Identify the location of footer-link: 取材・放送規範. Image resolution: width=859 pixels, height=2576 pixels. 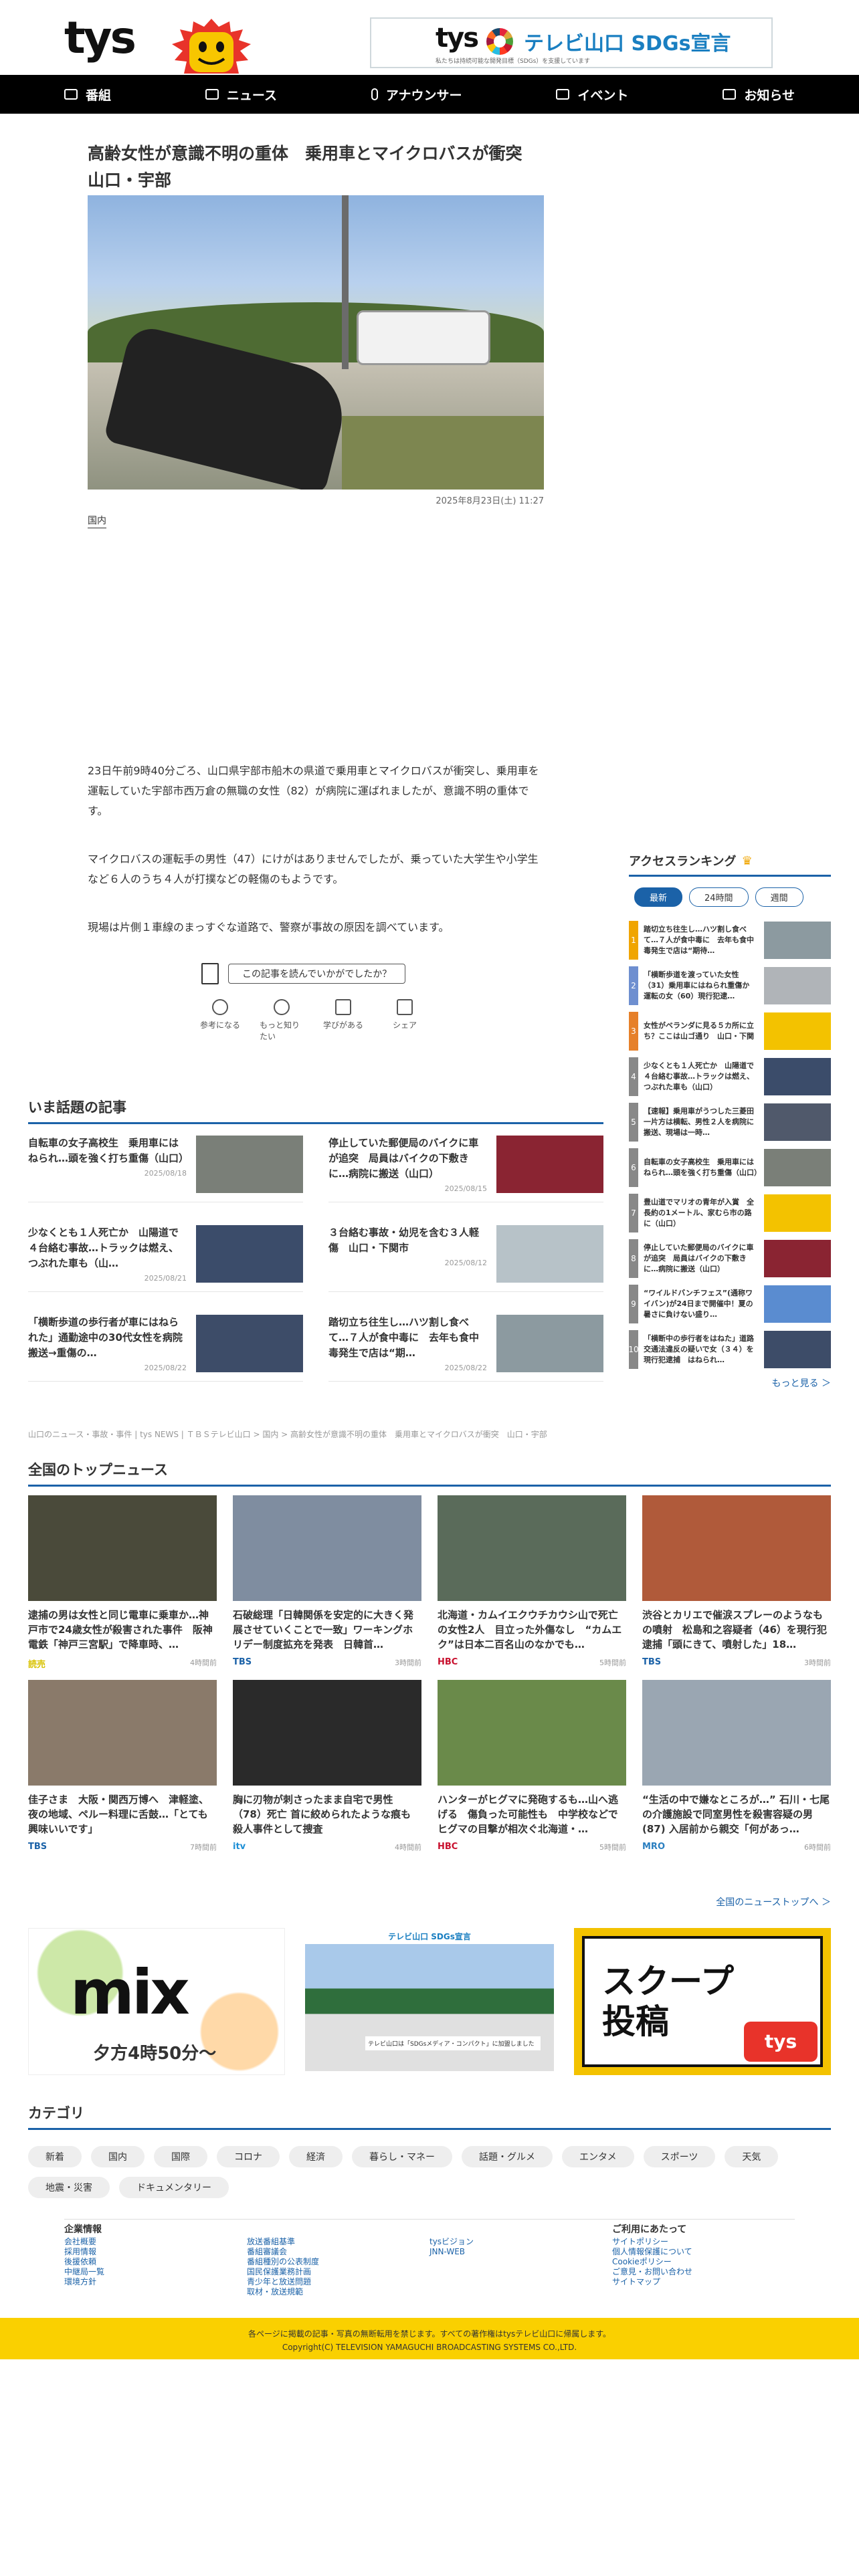
(338, 2292).